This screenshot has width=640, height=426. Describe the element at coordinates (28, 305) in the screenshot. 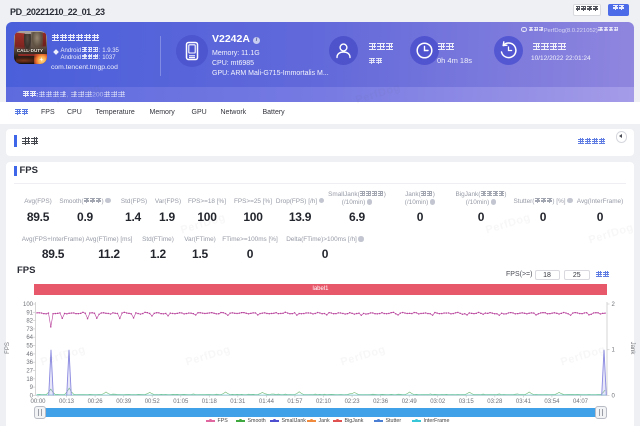

I see `svg-text: 100` at that location.